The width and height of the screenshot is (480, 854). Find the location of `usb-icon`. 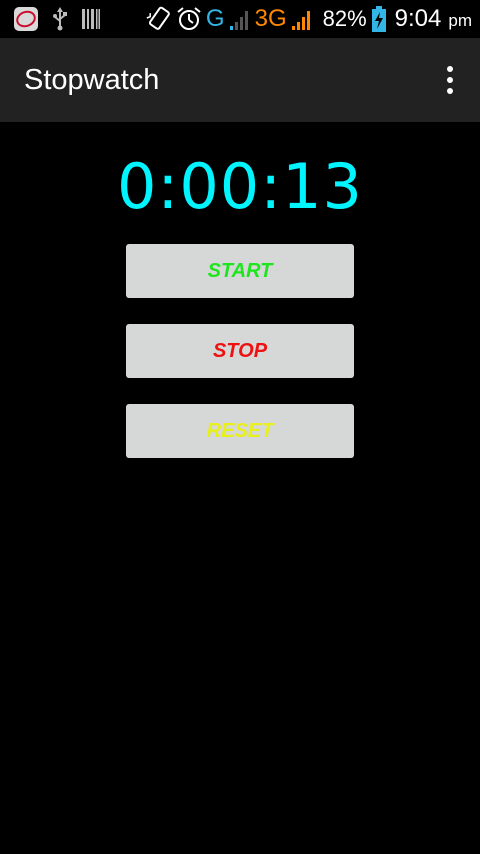

usb-icon is located at coordinates (60, 19).